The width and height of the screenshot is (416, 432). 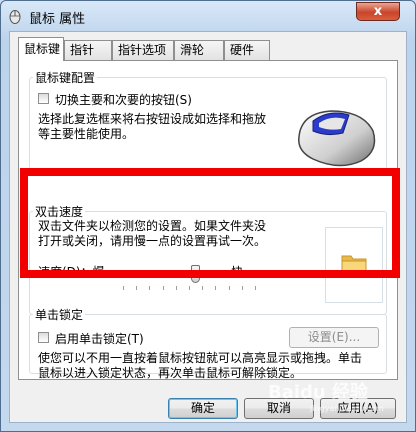 I want to click on slider-ticks, so click(x=189, y=288).